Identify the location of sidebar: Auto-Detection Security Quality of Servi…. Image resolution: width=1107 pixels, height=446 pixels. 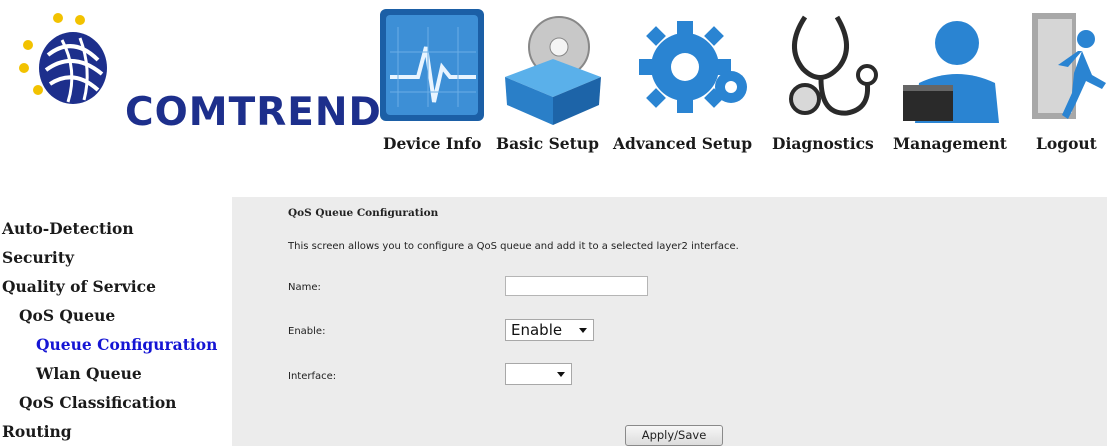
(116, 321).